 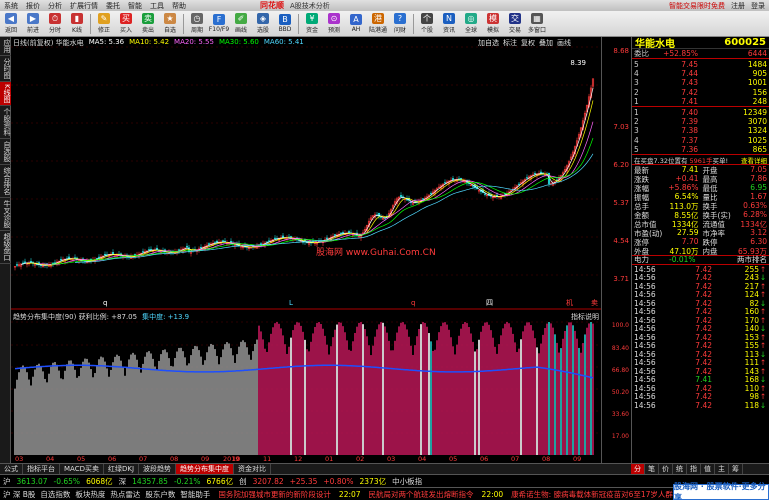 What do you see at coordinates (125, 494) in the screenshot?
I see `status-shortcut-3: 热点雷达` at bounding box center [125, 494].